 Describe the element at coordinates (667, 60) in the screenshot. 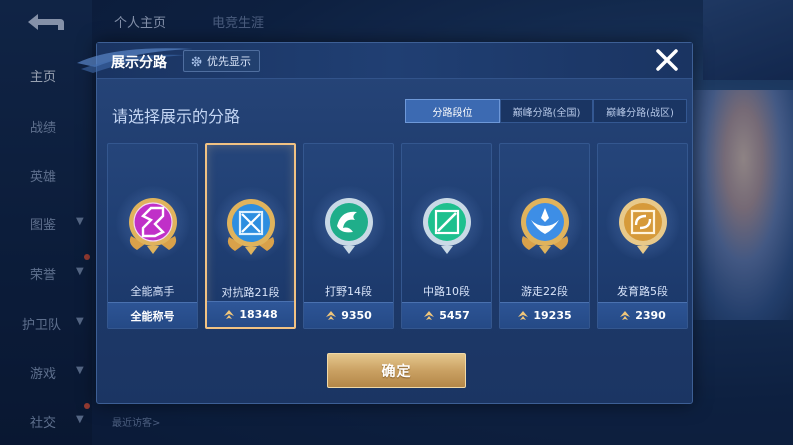

I see `close-icon` at that location.